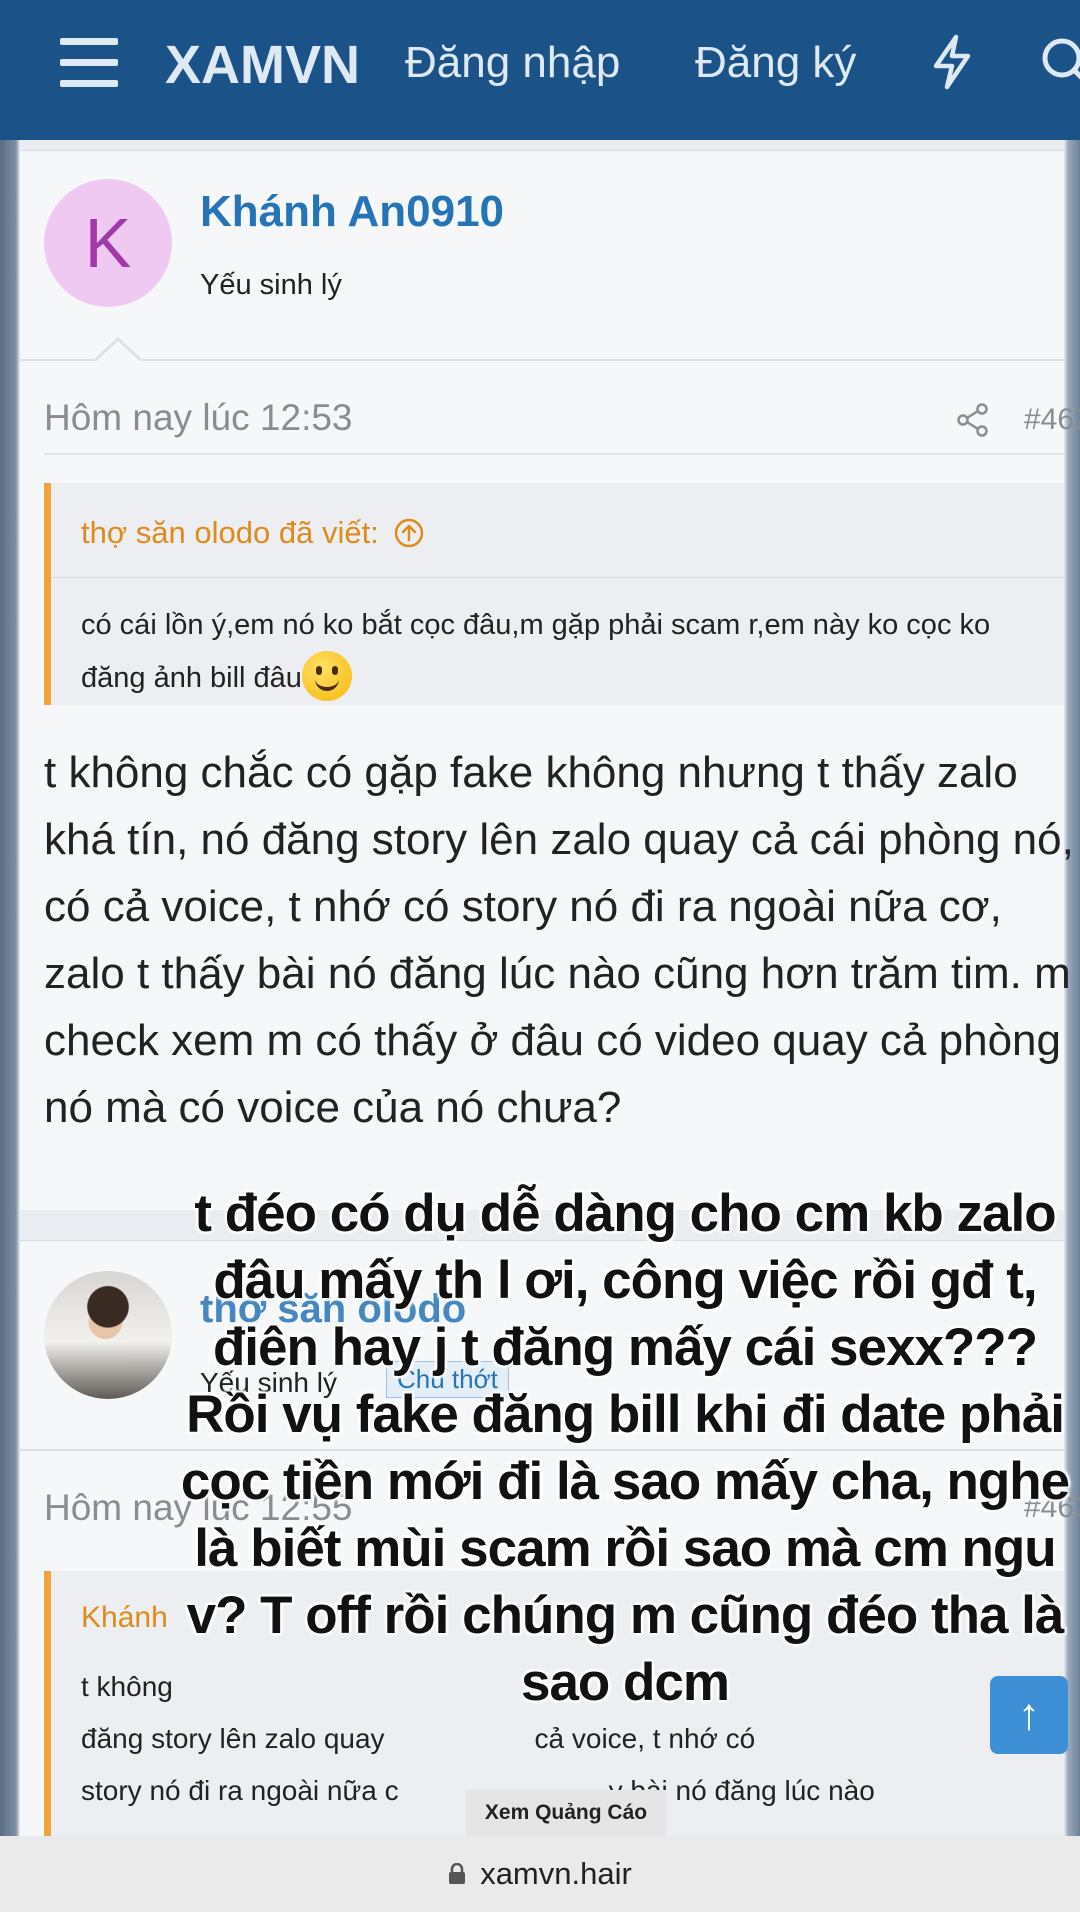 The image size is (1080, 1912). What do you see at coordinates (645, 1738) in the screenshot?
I see `quote-line-text: cả voice, t nhớ có` at bounding box center [645, 1738].